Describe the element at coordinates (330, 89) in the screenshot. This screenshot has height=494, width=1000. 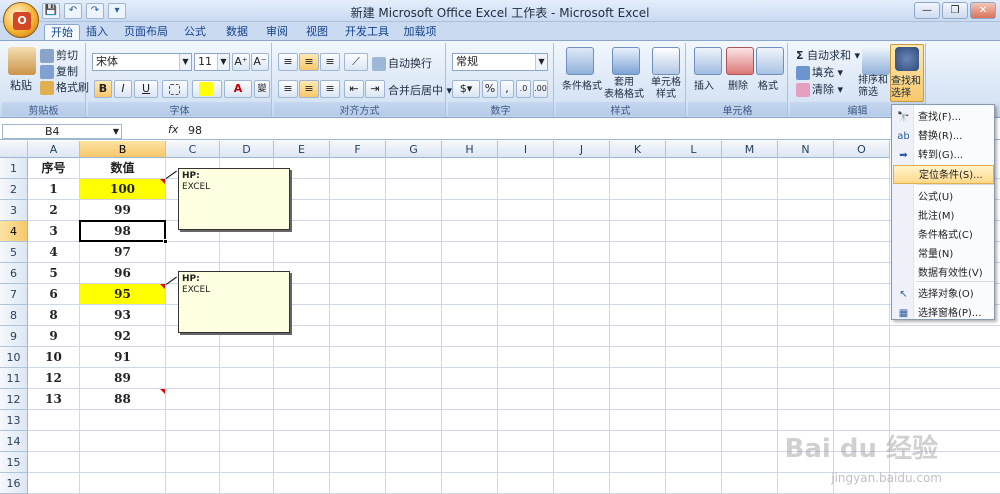
I see `align-right-button: ≡` at that location.